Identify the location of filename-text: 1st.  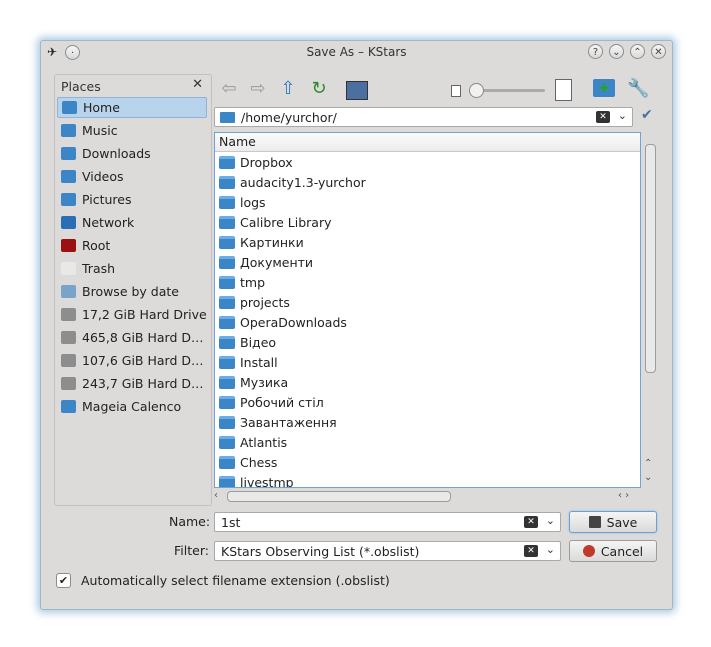
(231, 522).